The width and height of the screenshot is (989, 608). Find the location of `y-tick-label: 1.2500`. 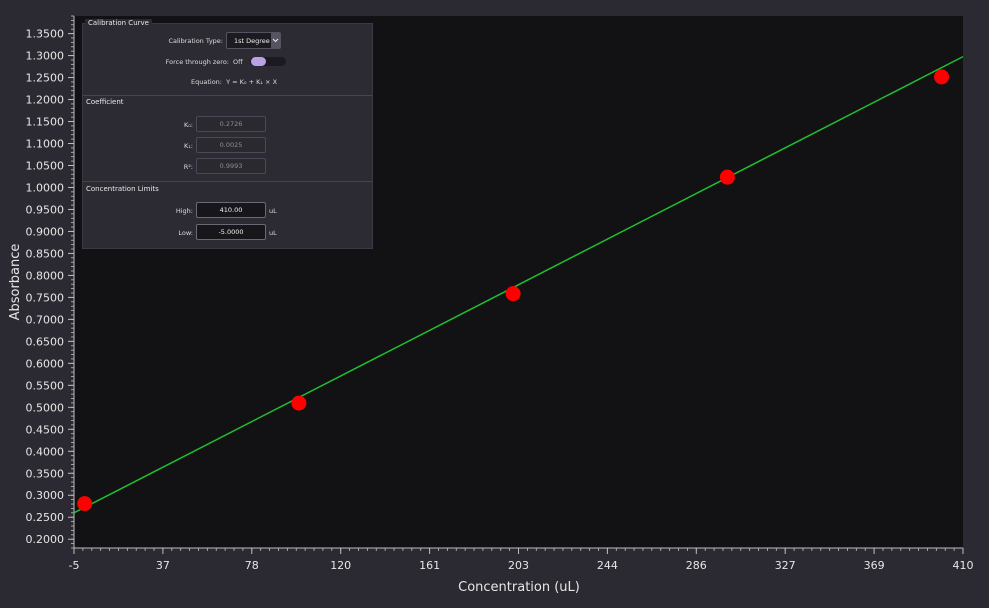

y-tick-label: 1.2500 is located at coordinates (45, 78).